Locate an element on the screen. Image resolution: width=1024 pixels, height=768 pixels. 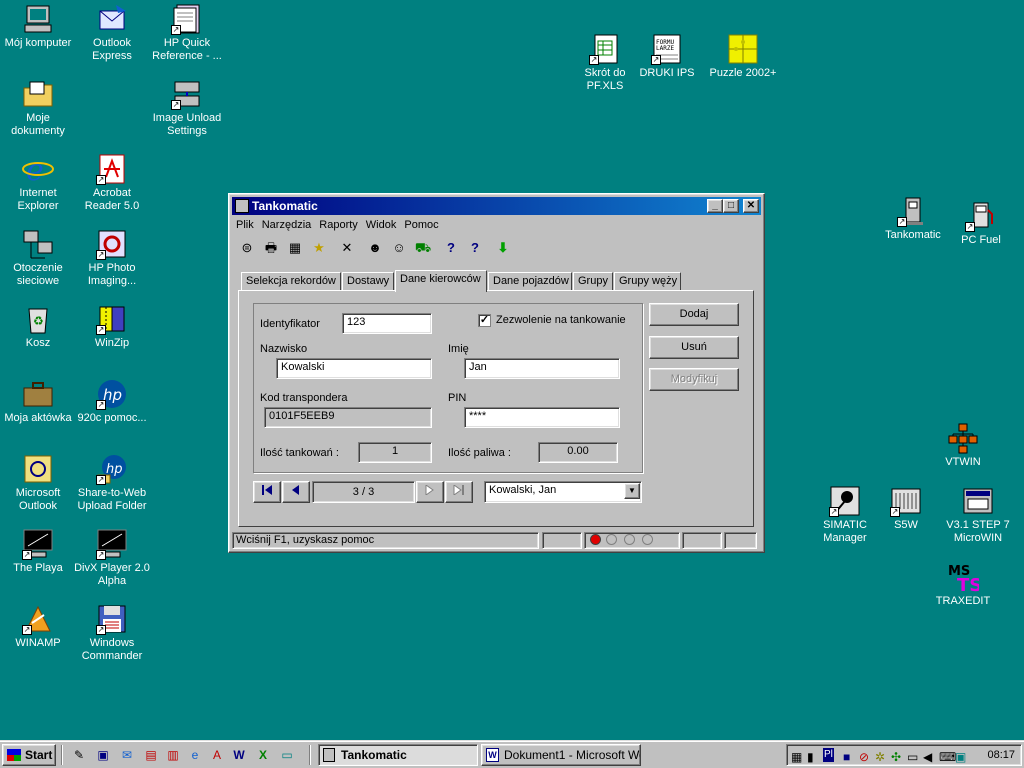
desktop-icon-s5w: ↗ S5W is located at coordinates (906, 508).